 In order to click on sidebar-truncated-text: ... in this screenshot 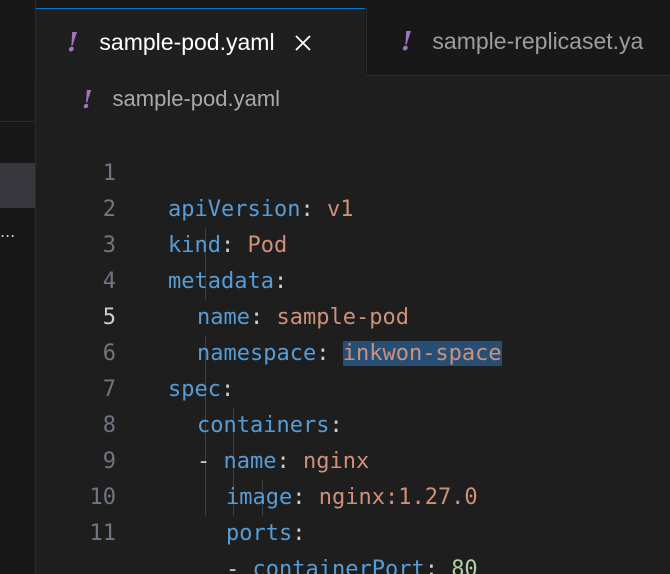, I will do `click(8, 231)`.